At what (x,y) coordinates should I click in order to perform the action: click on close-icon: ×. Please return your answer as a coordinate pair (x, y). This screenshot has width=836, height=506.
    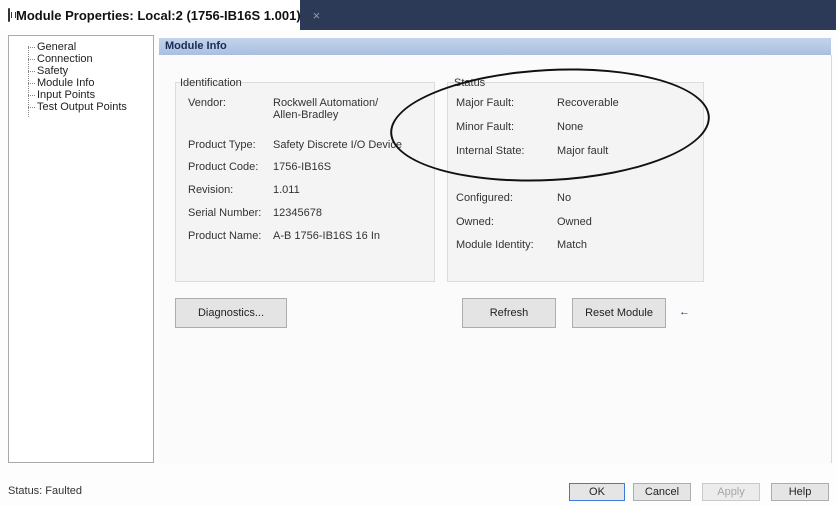
    Looking at the image, I should click on (317, 15).